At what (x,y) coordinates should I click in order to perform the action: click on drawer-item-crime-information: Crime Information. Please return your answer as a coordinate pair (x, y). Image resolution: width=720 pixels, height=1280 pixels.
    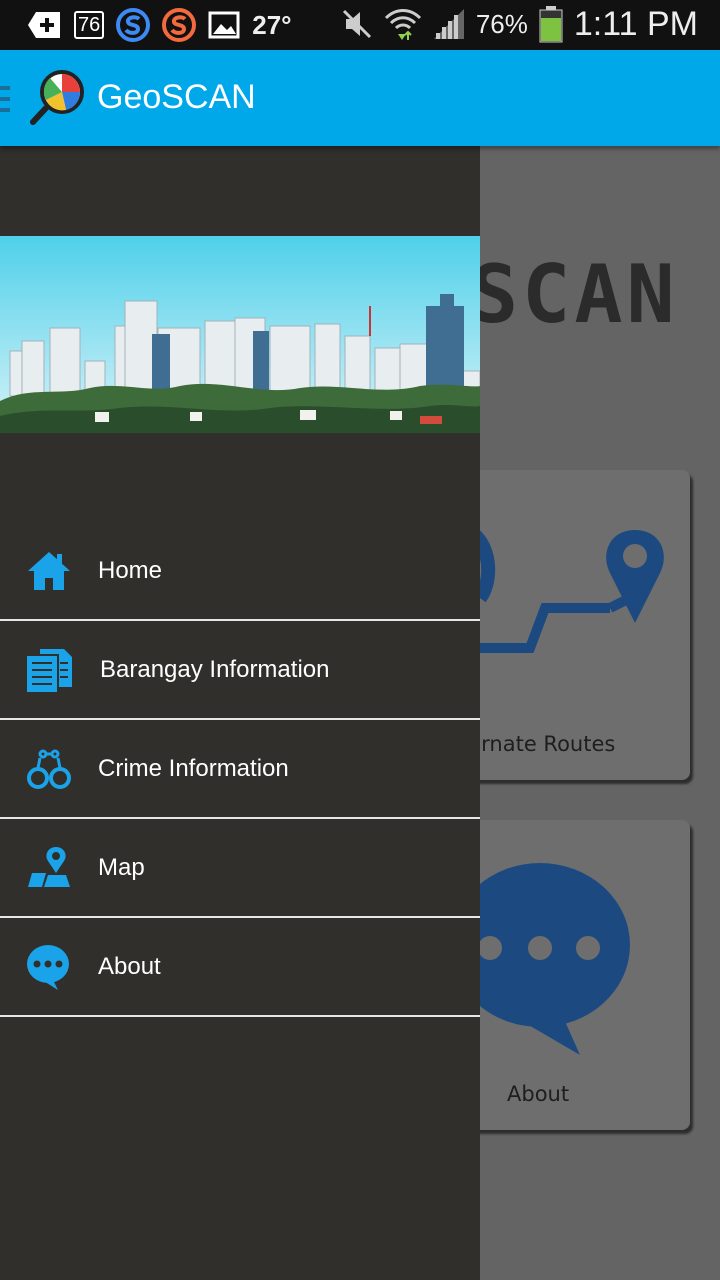
    Looking at the image, I should click on (240, 769).